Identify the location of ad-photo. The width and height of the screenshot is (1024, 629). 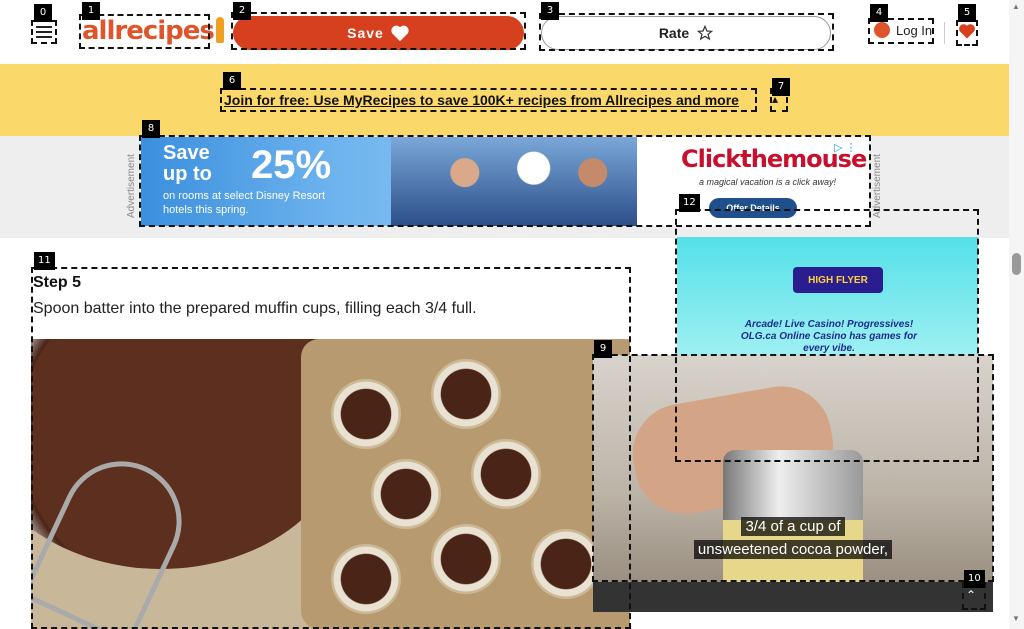
(514, 181).